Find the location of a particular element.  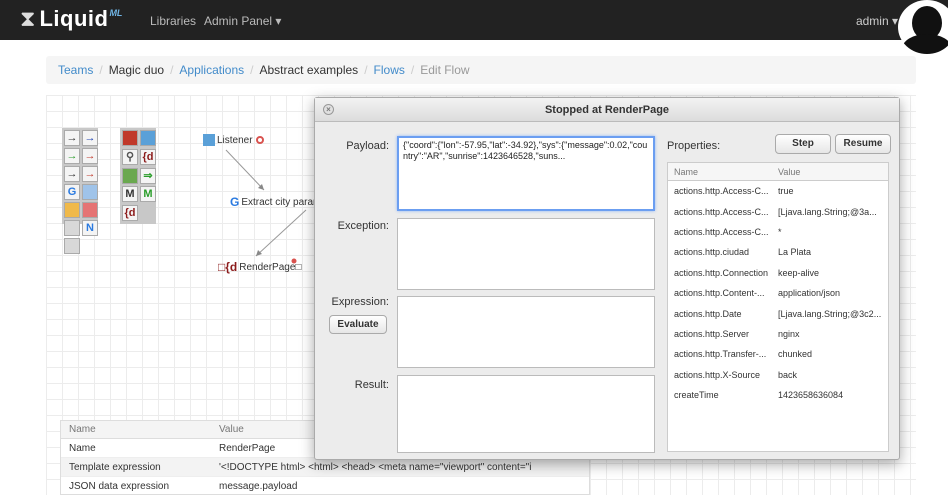

property-key: actions.http.X-Source is located at coordinates (717, 374).